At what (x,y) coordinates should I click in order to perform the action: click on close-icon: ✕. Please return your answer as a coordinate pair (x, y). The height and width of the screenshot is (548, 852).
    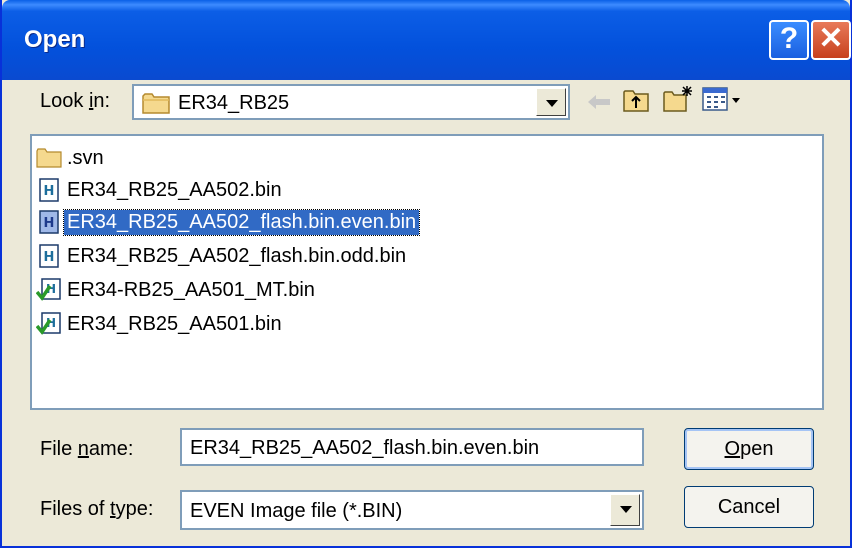
    Looking at the image, I should click on (831, 38).